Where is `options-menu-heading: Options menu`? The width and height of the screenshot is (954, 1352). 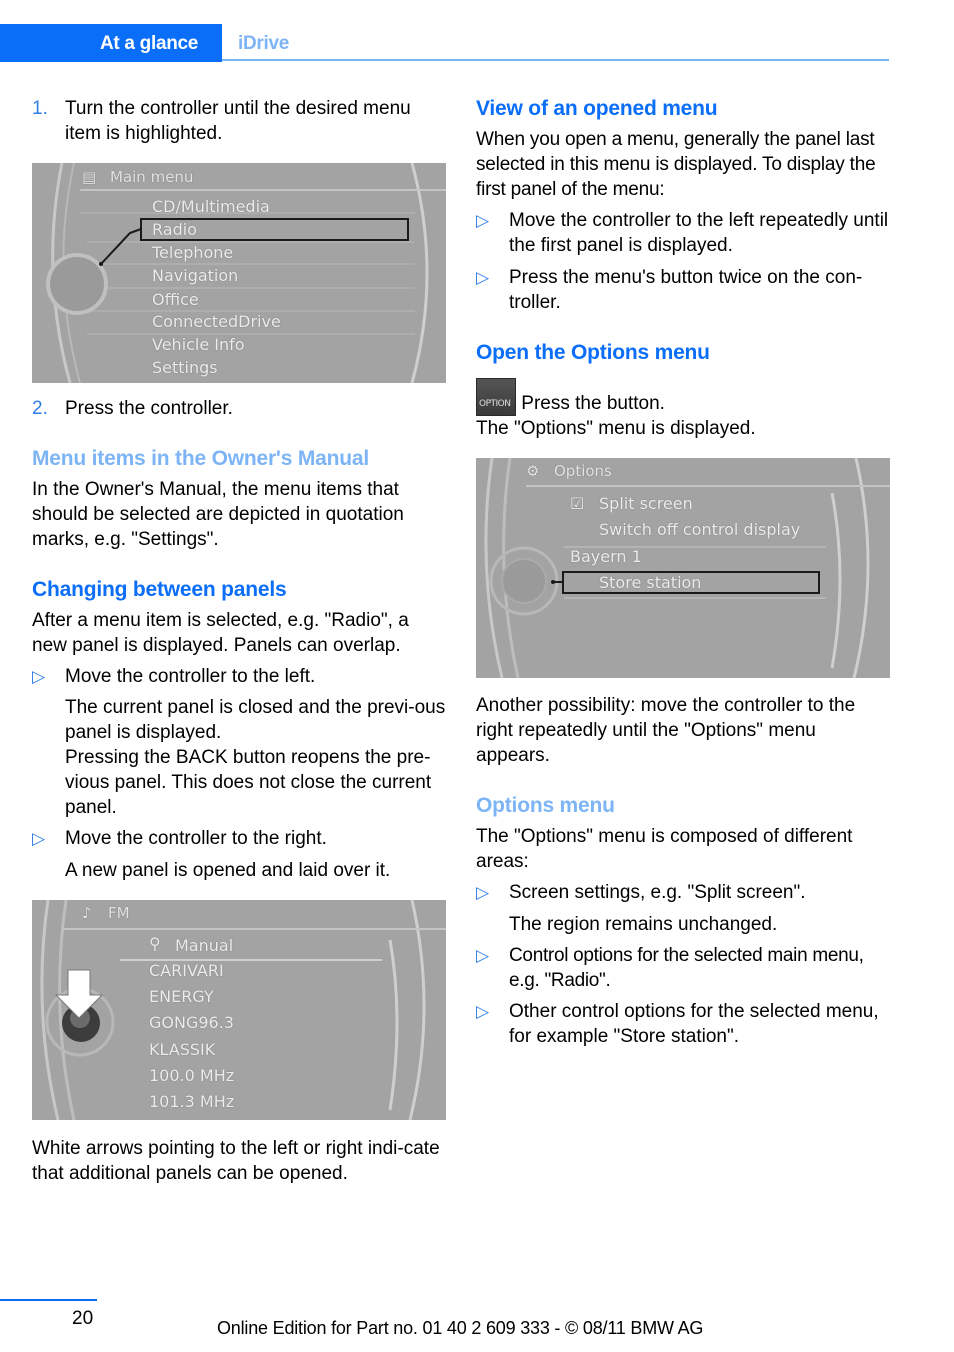 options-menu-heading: Options menu is located at coordinates (545, 805).